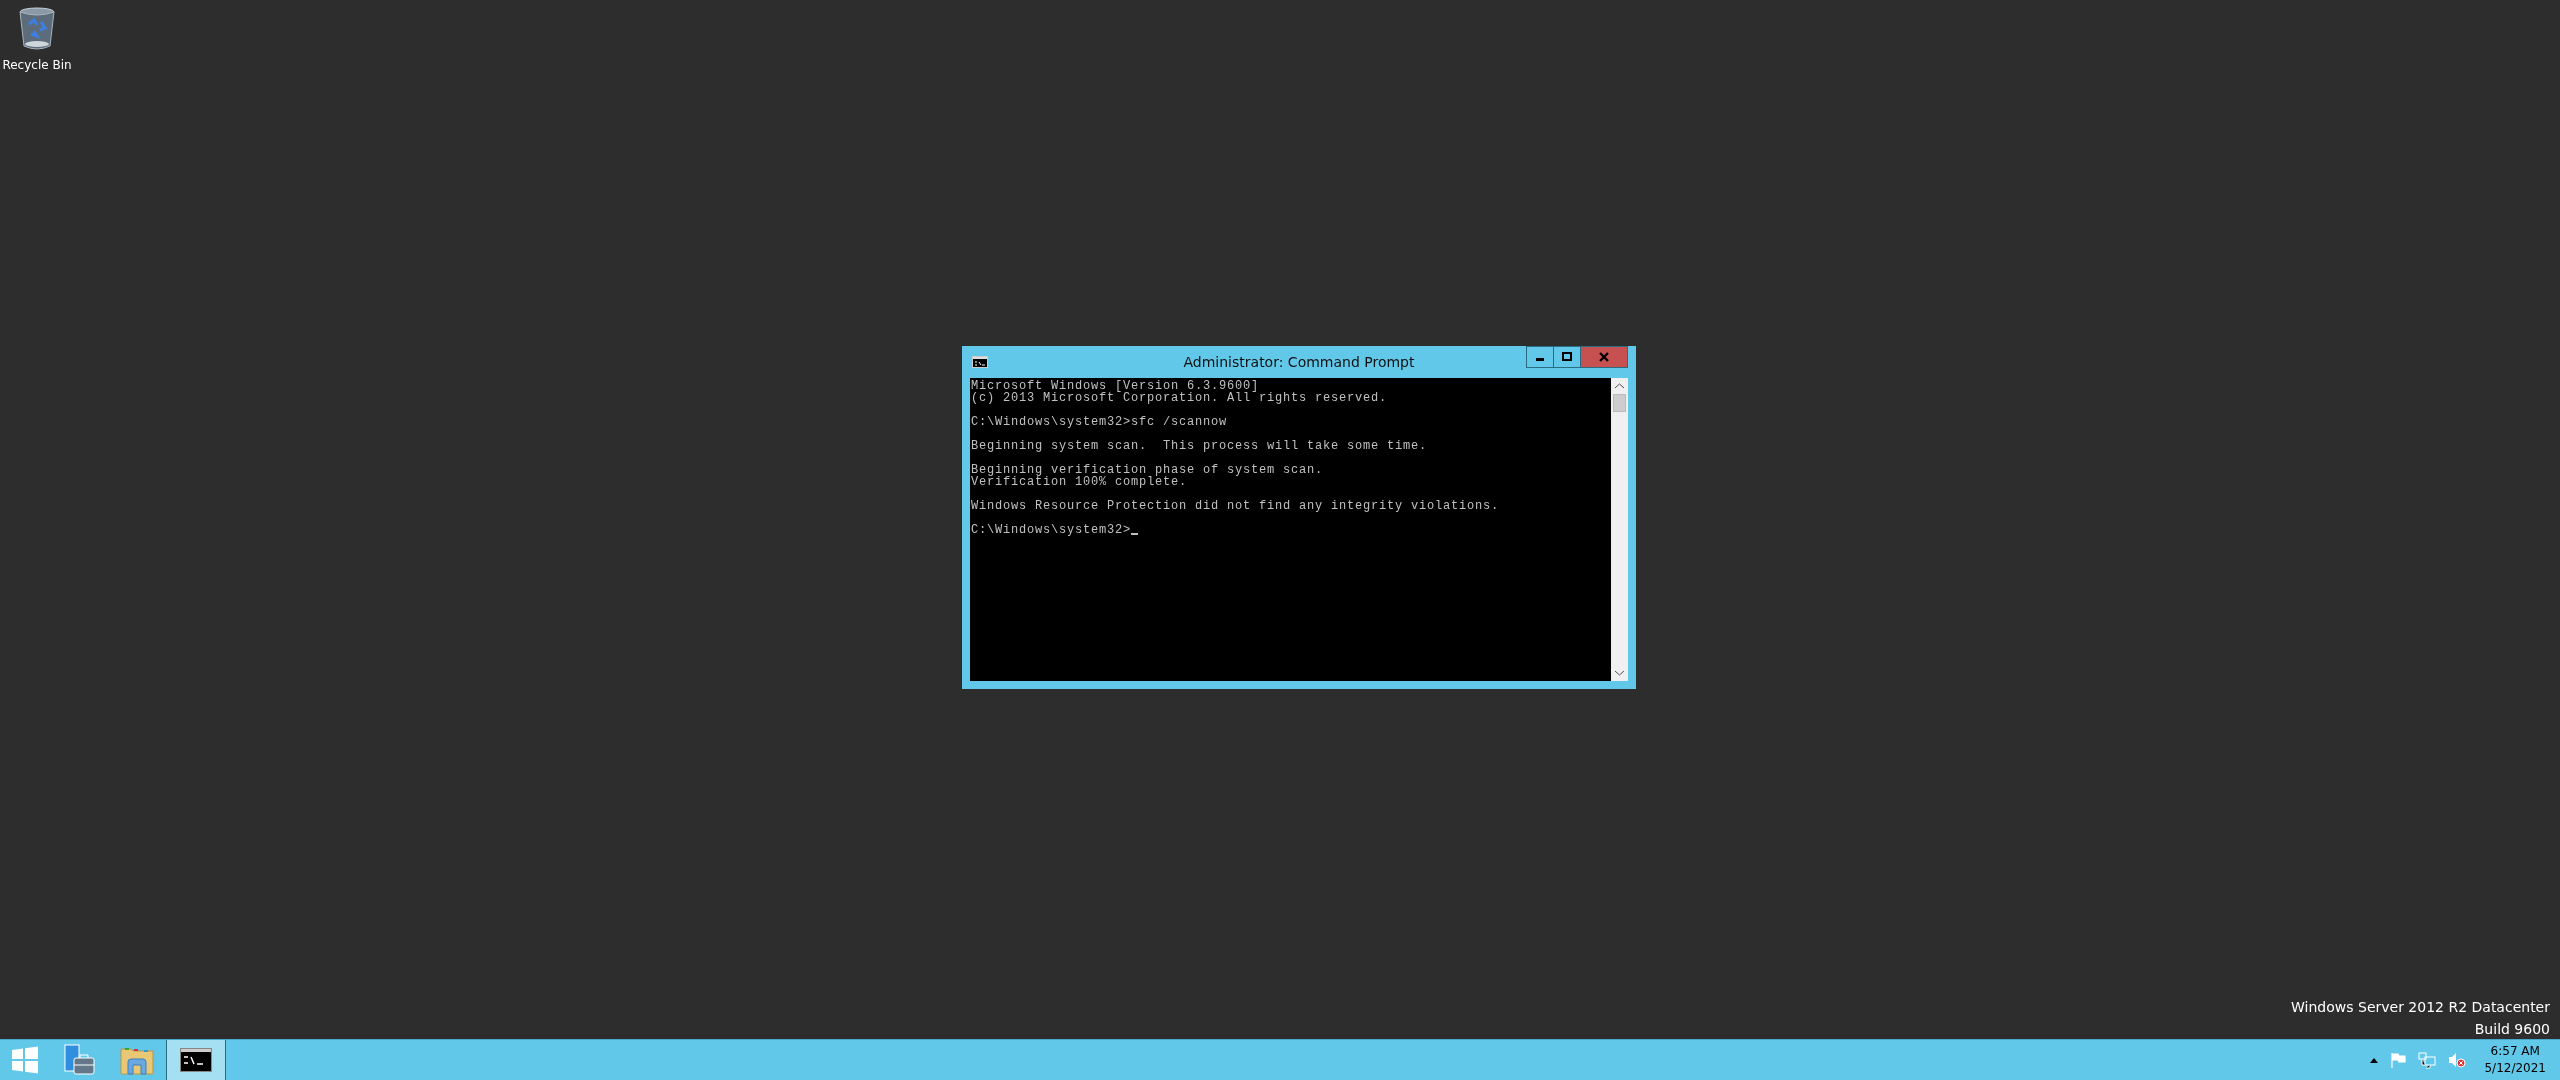 This screenshot has width=2560, height=1080. Describe the element at coordinates (137, 1060) in the screenshot. I see `folder-icon` at that location.